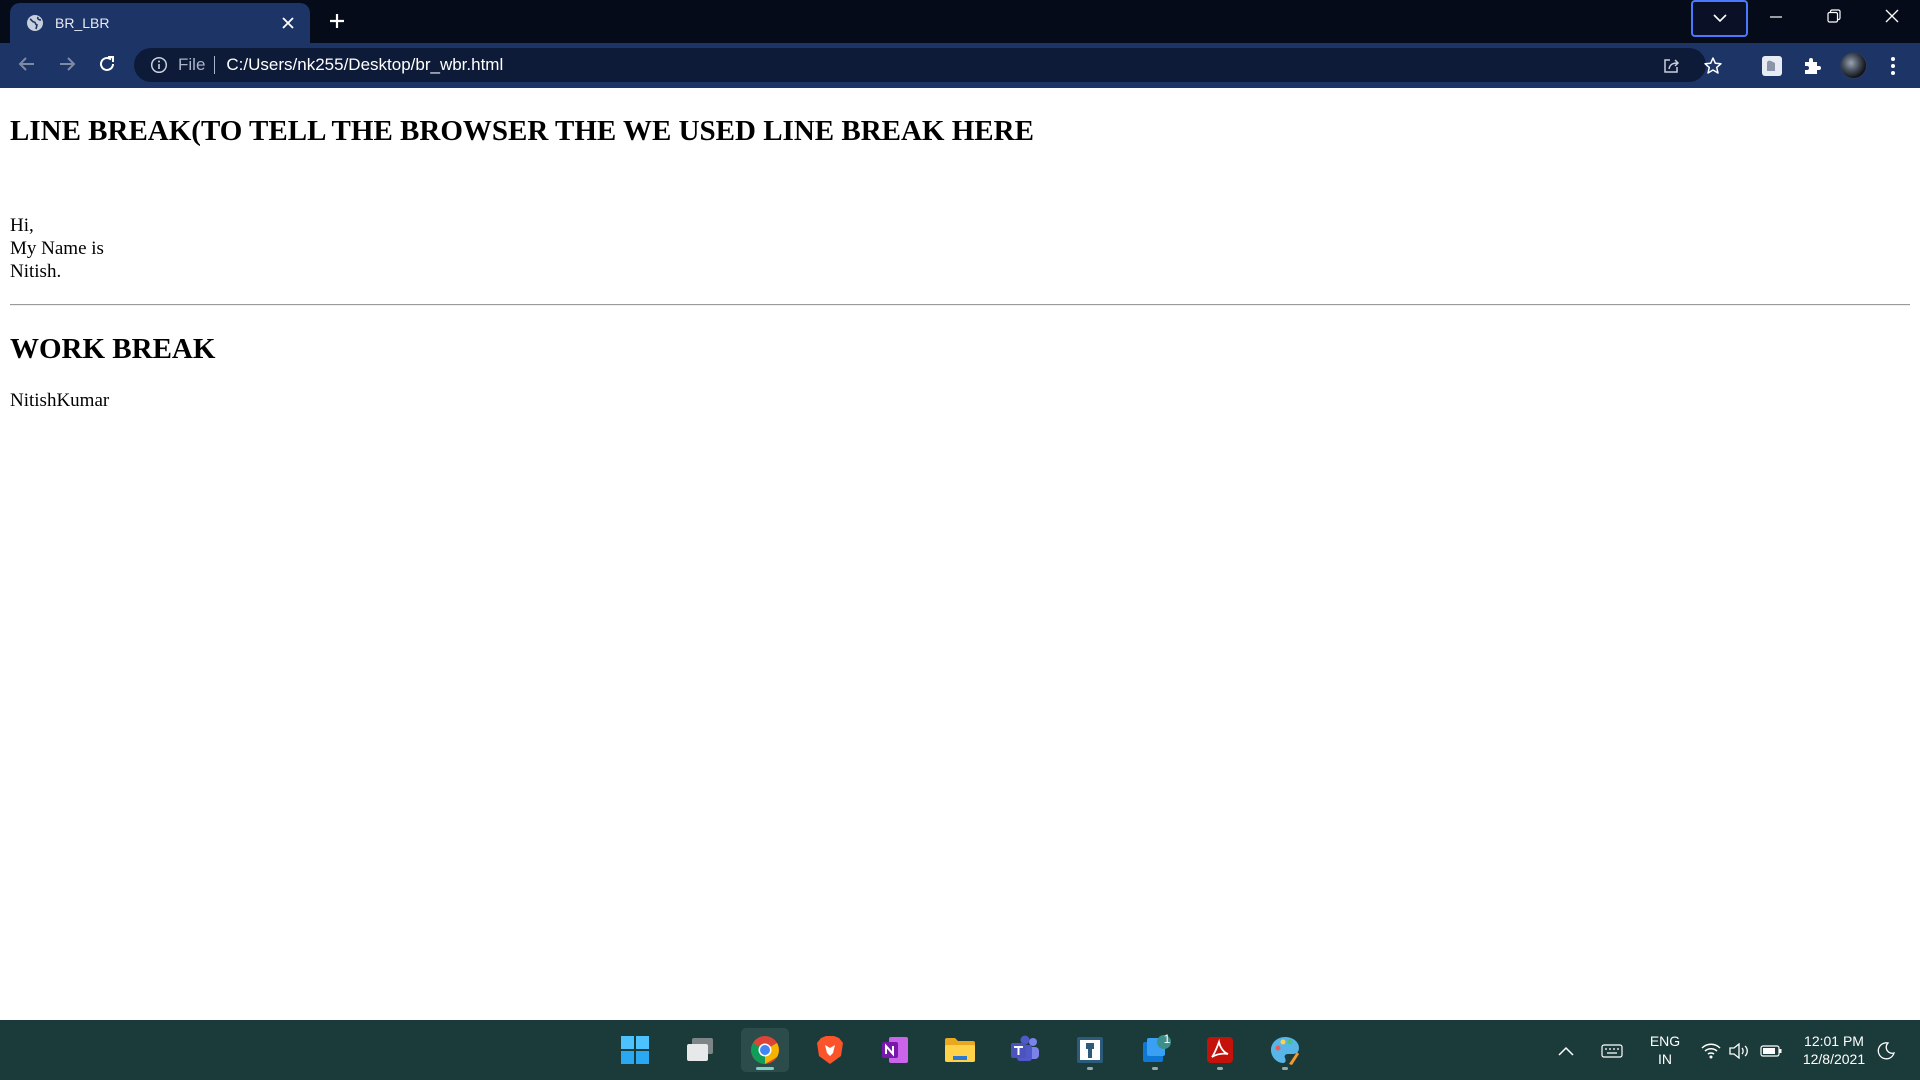 The image size is (1920, 1080). I want to click on arrow-left-icon, so click(27, 66).